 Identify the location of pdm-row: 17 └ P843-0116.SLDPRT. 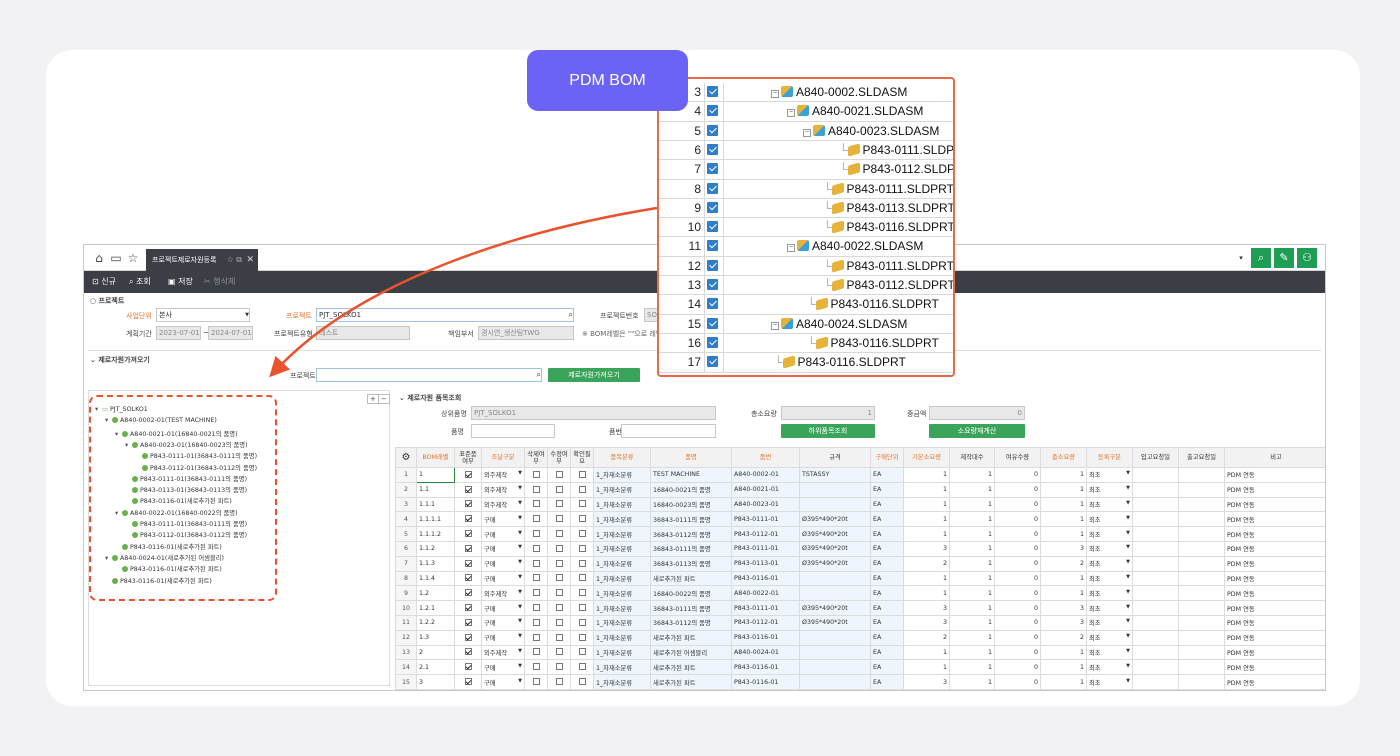
(806, 363).